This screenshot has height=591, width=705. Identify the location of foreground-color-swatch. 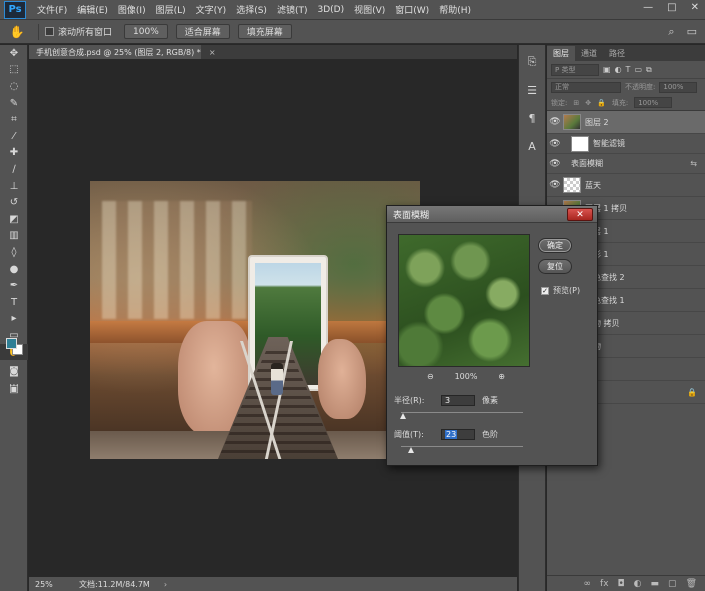
(11, 343).